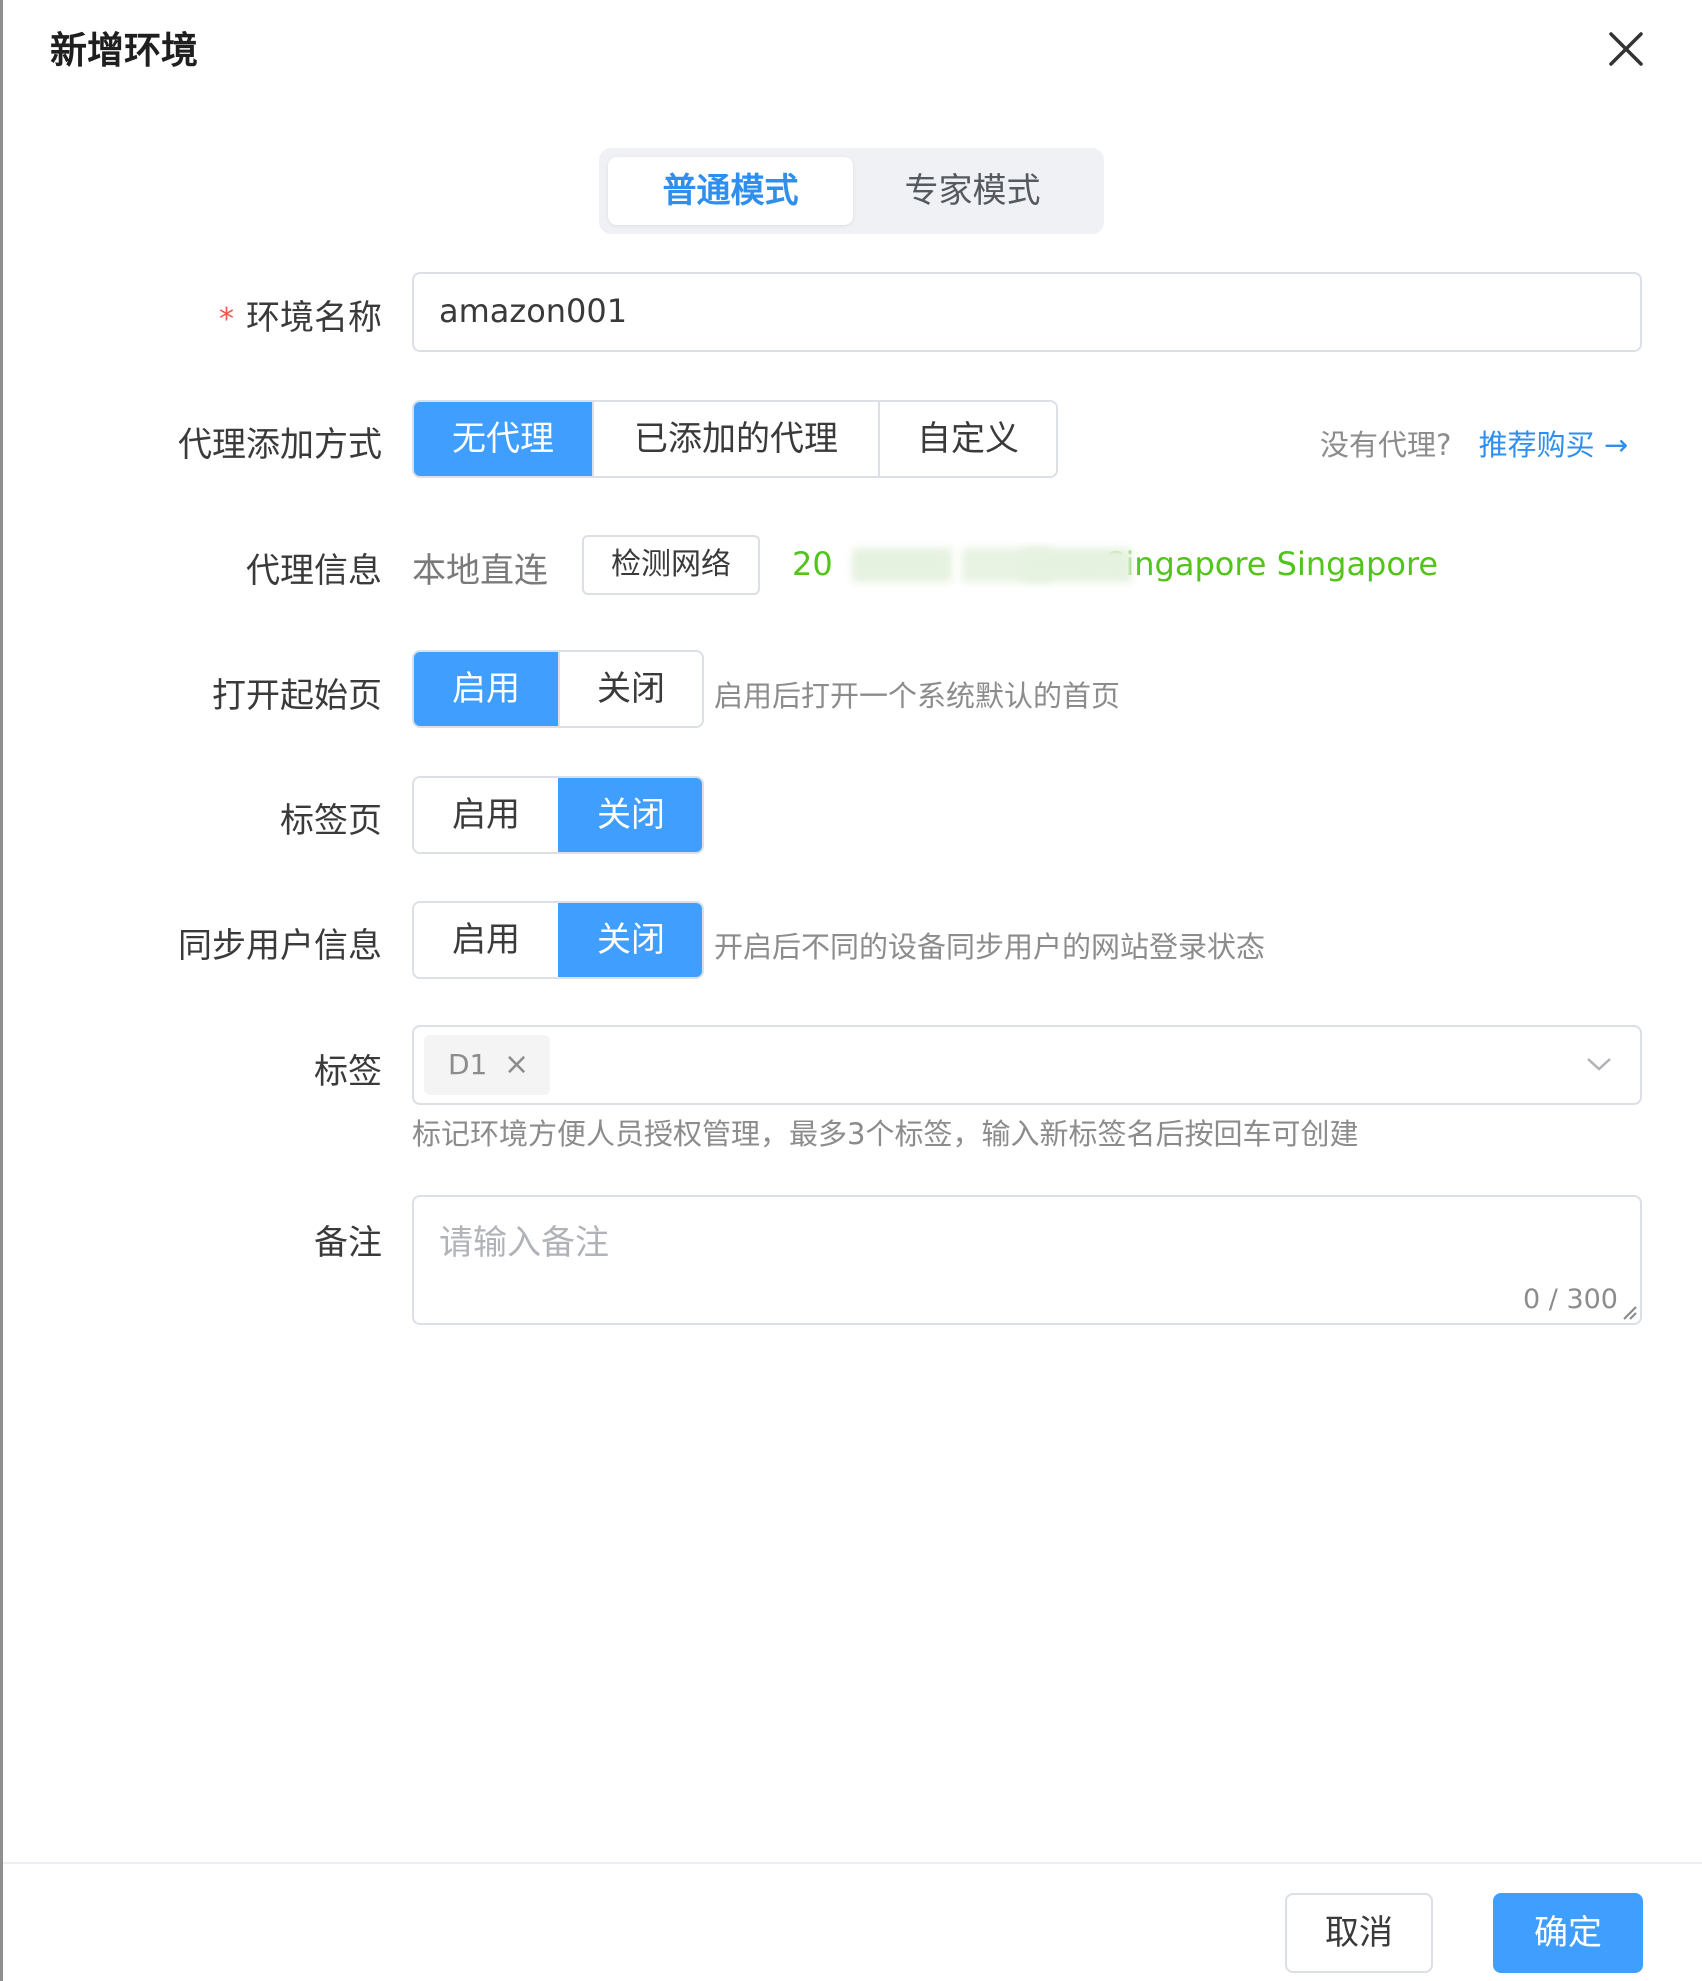 The image size is (1702, 1981). I want to click on proxy-option-added: 已添加的代理, so click(735, 439).